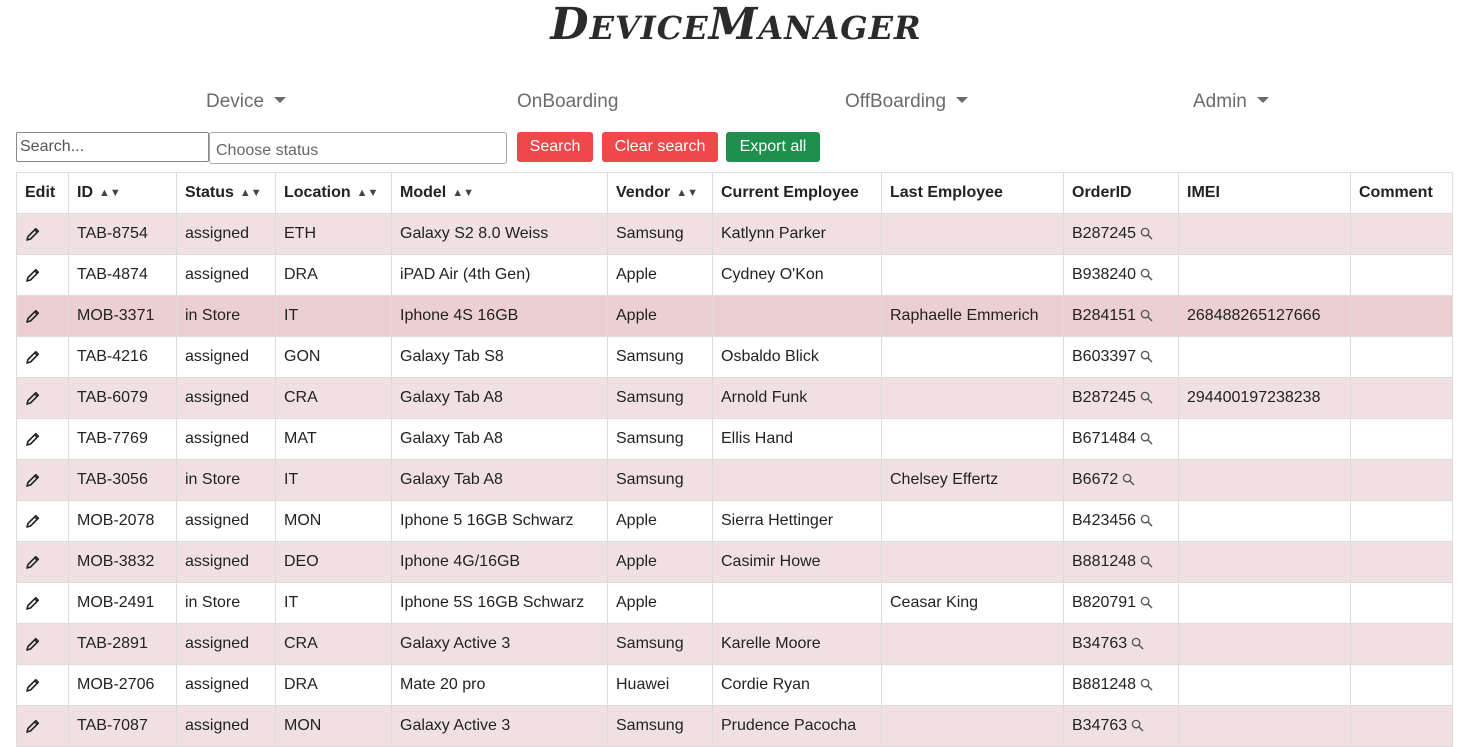 This screenshot has width=1472, height=747. Describe the element at coordinates (122, 480) in the screenshot. I see `cell-id: TAB-3056` at that location.